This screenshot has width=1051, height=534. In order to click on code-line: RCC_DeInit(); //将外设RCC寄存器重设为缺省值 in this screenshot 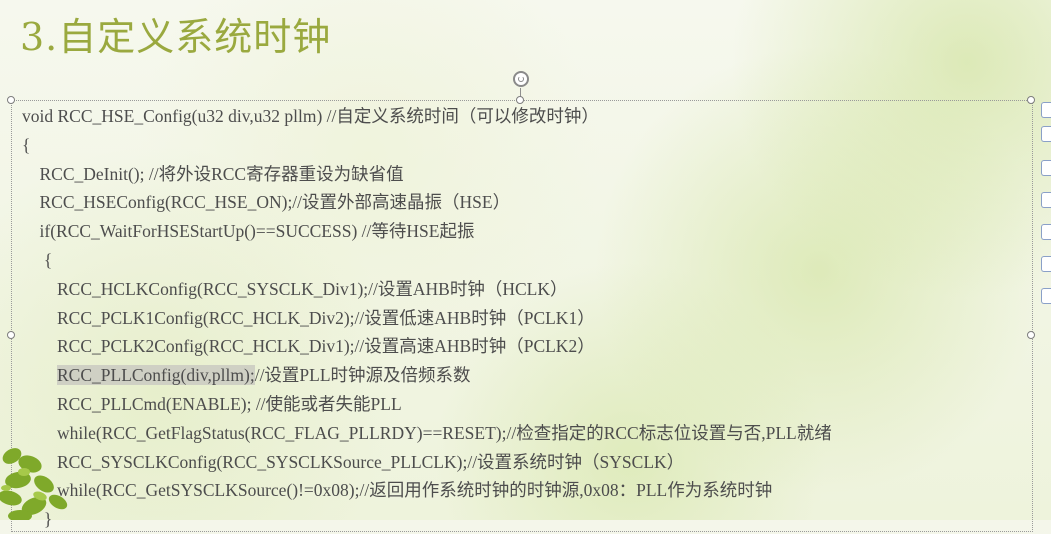, I will do `click(427, 174)`.